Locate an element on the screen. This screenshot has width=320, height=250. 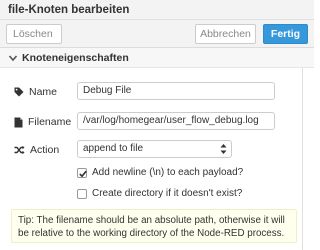
filename-label: Filename is located at coordinates (50, 122).